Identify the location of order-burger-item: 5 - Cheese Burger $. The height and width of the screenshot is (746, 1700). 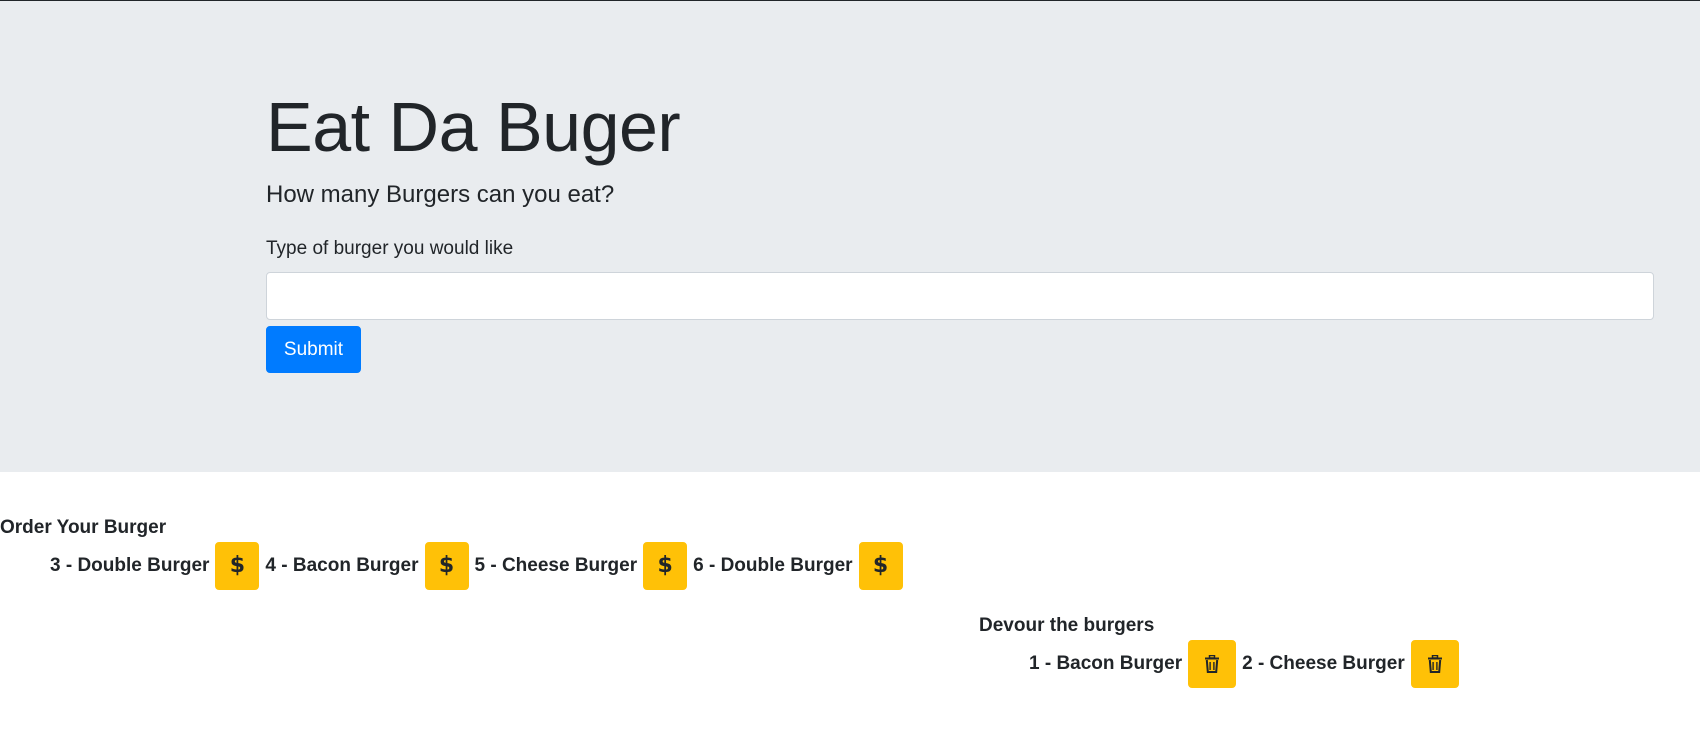
(581, 566).